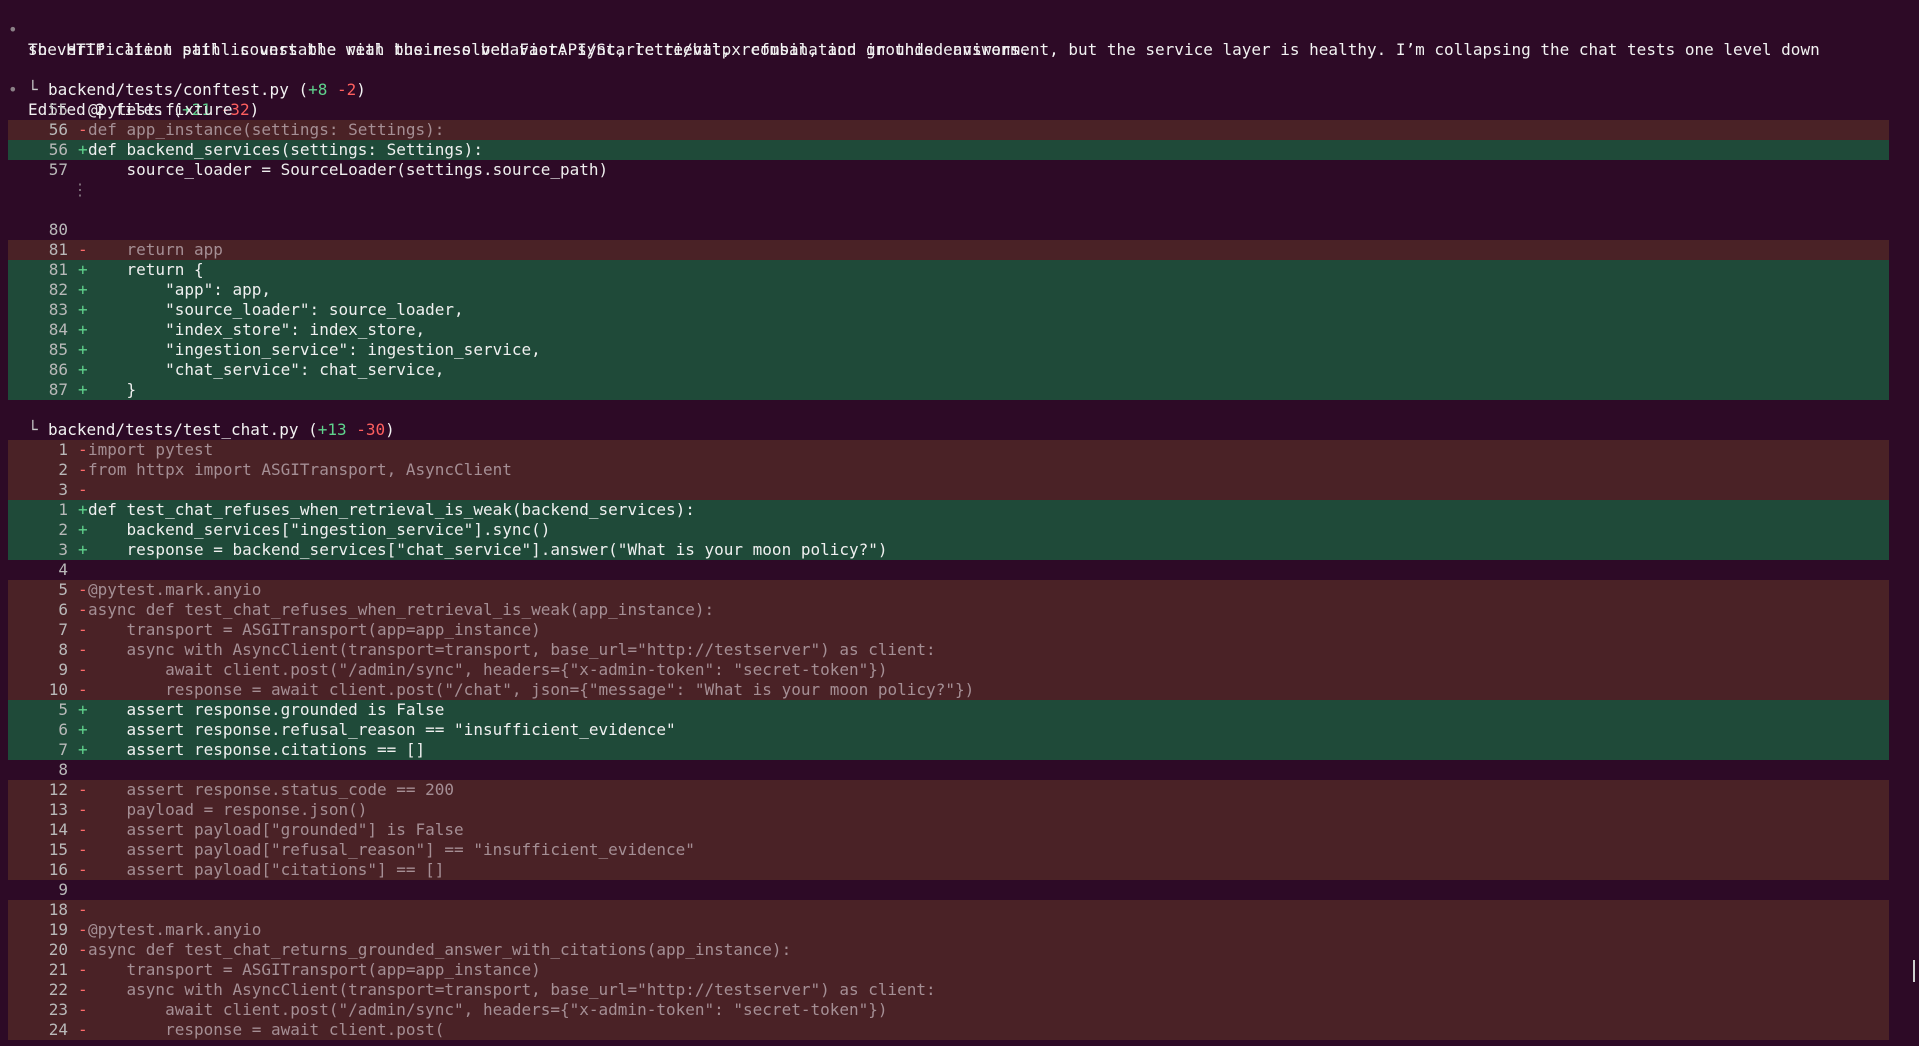 The image size is (1919, 1046). Describe the element at coordinates (948, 1030) in the screenshot. I see `diff-line-removed: 24- response = await client.post(` at that location.